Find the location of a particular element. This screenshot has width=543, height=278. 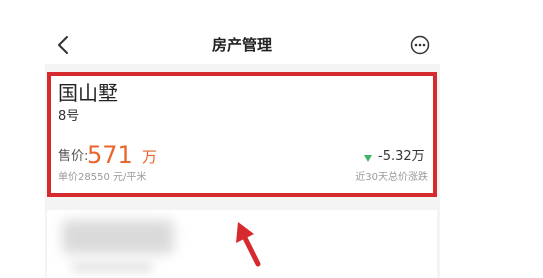

price-change-value: -5.32万 is located at coordinates (401, 156).